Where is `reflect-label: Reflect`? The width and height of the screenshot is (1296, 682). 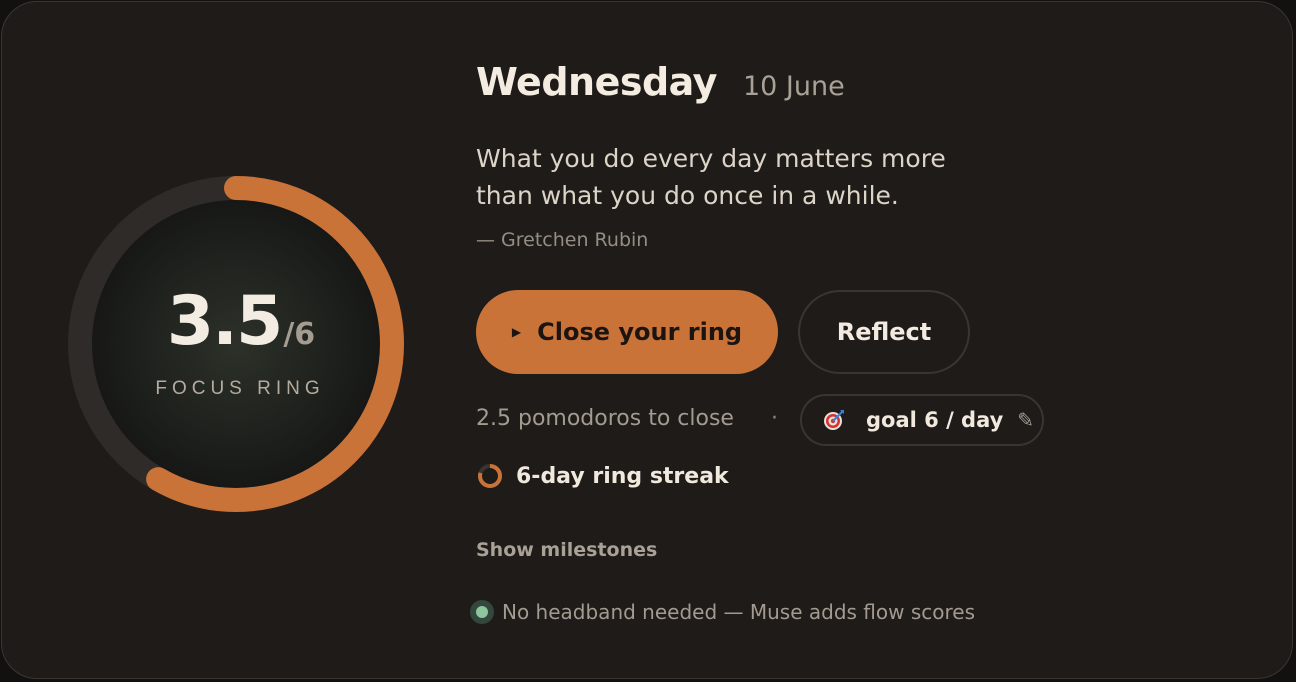 reflect-label: Reflect is located at coordinates (884, 332).